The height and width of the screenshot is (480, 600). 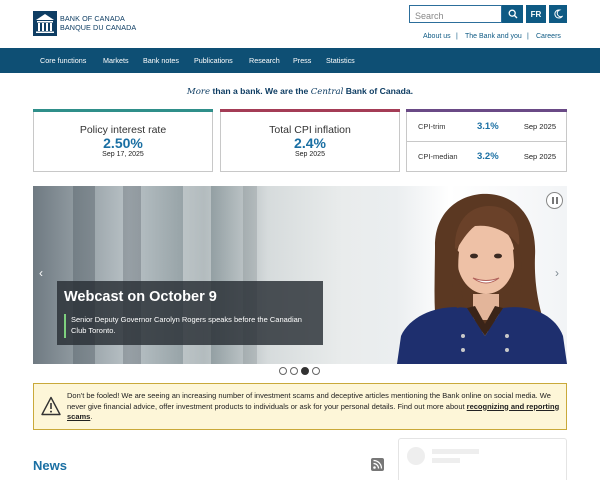 I want to click on tagline-central: Central, so click(x=327, y=92).